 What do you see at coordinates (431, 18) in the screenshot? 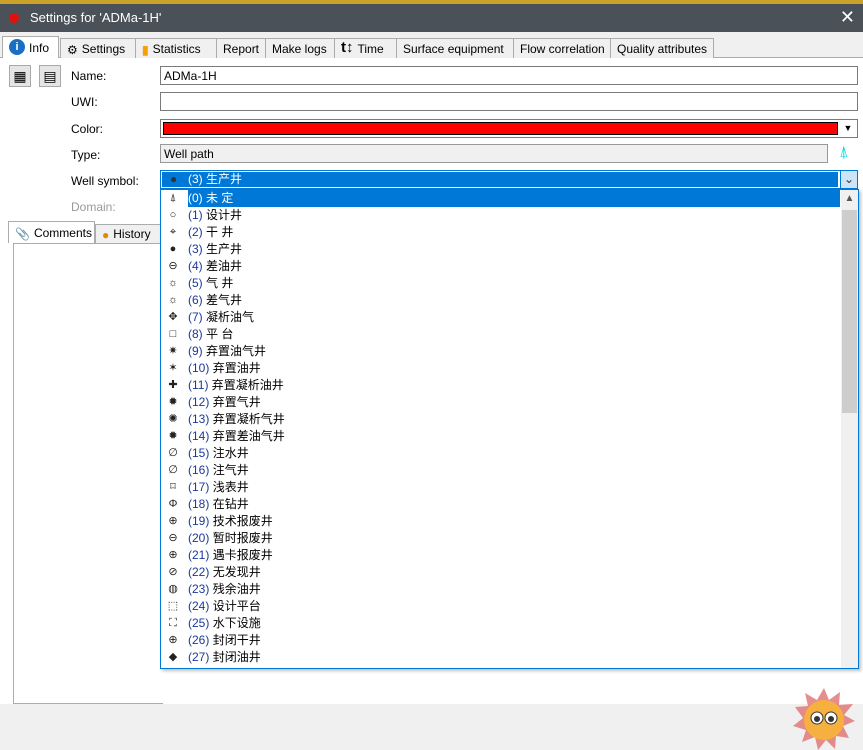
I see `title-bar: Settings for 'ADMa-1H' ✕` at bounding box center [431, 18].